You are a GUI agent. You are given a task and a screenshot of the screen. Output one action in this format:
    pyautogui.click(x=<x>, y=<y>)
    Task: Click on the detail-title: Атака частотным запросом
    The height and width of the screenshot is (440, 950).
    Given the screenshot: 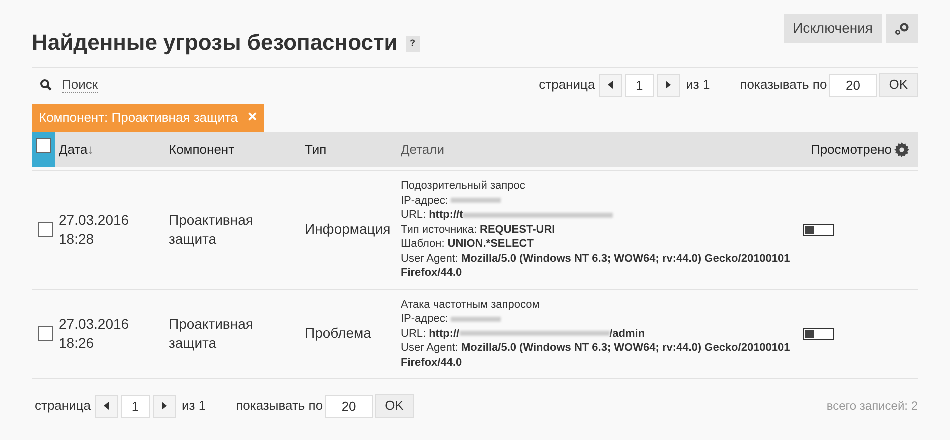 What is the action you would take?
    pyautogui.click(x=471, y=305)
    